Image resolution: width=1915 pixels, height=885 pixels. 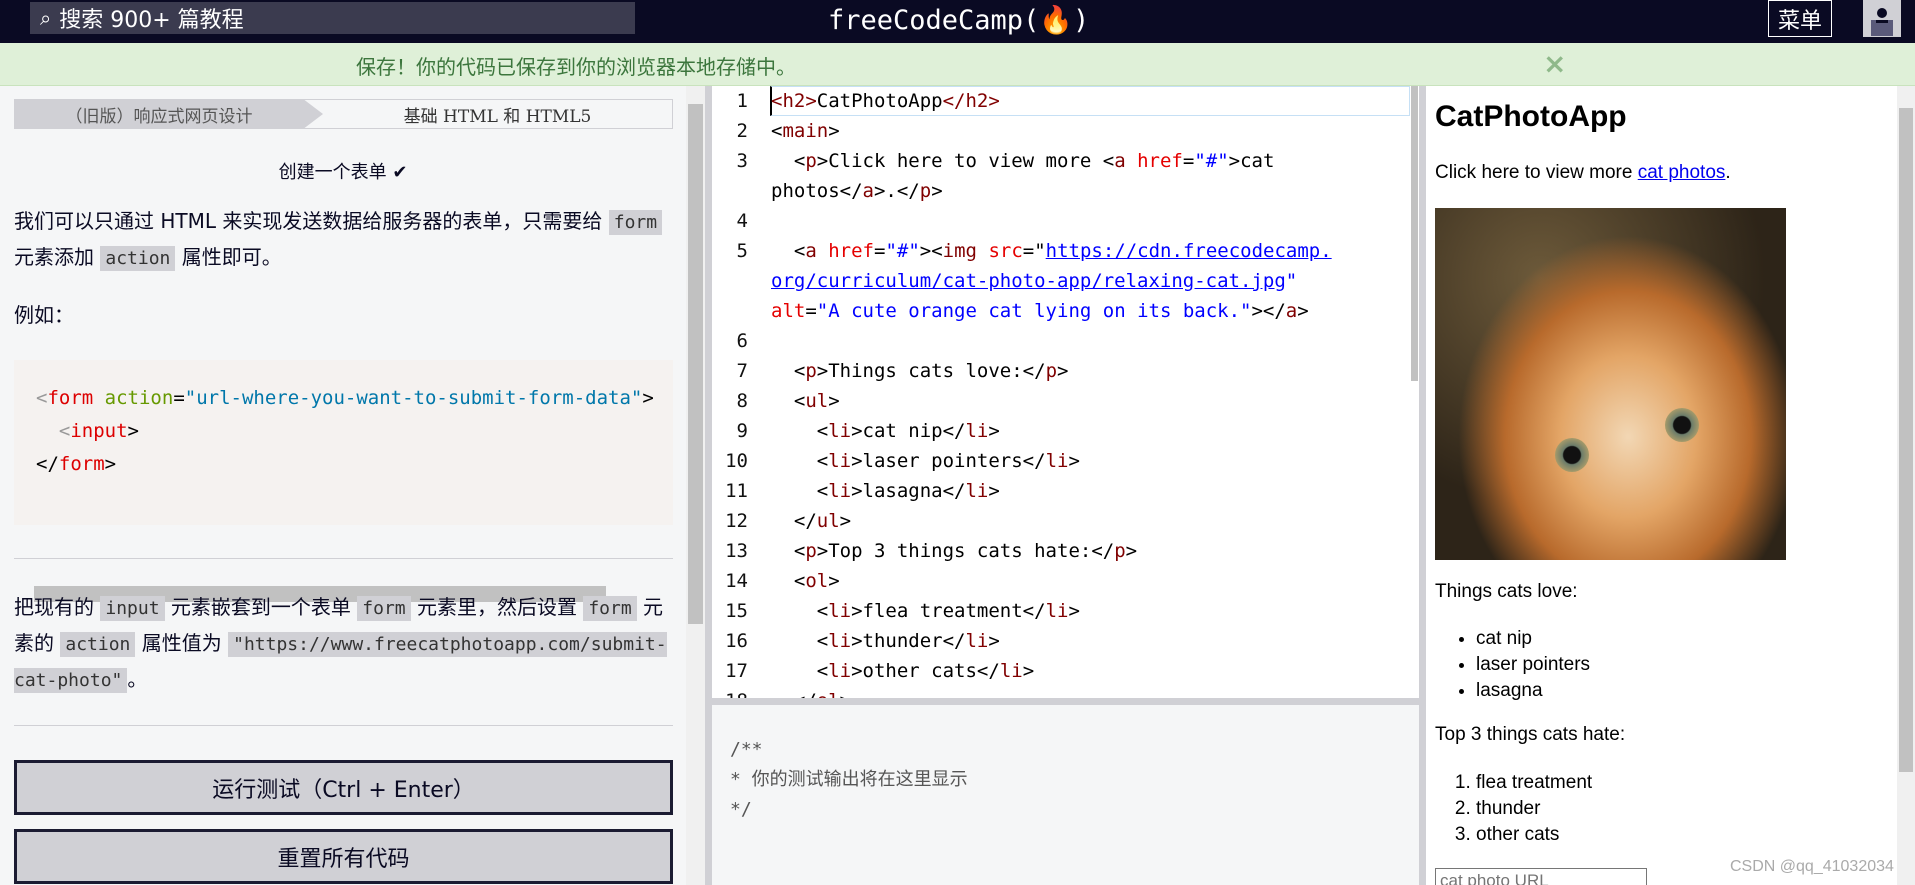 I want to click on search-icon: ⌕, so click(x=46, y=18).